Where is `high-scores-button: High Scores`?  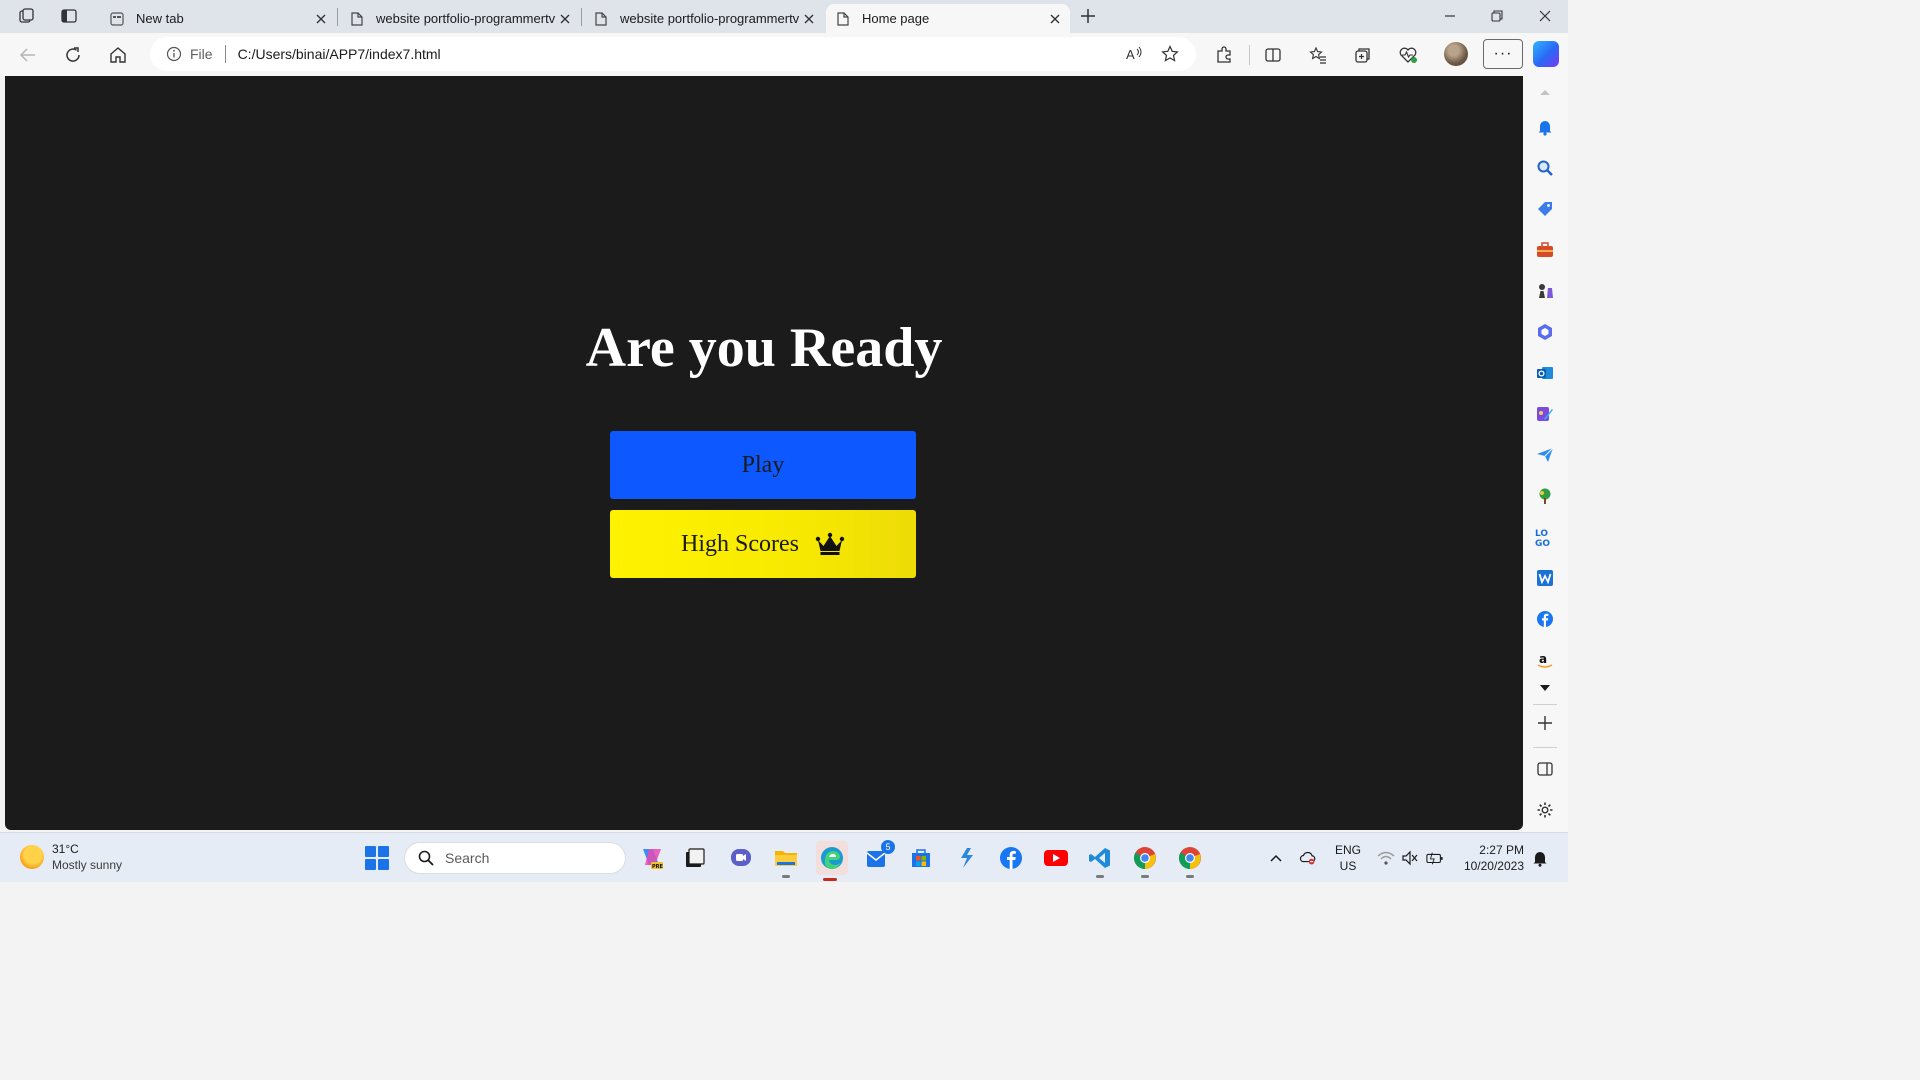
high-scores-button: High Scores is located at coordinates (763, 544).